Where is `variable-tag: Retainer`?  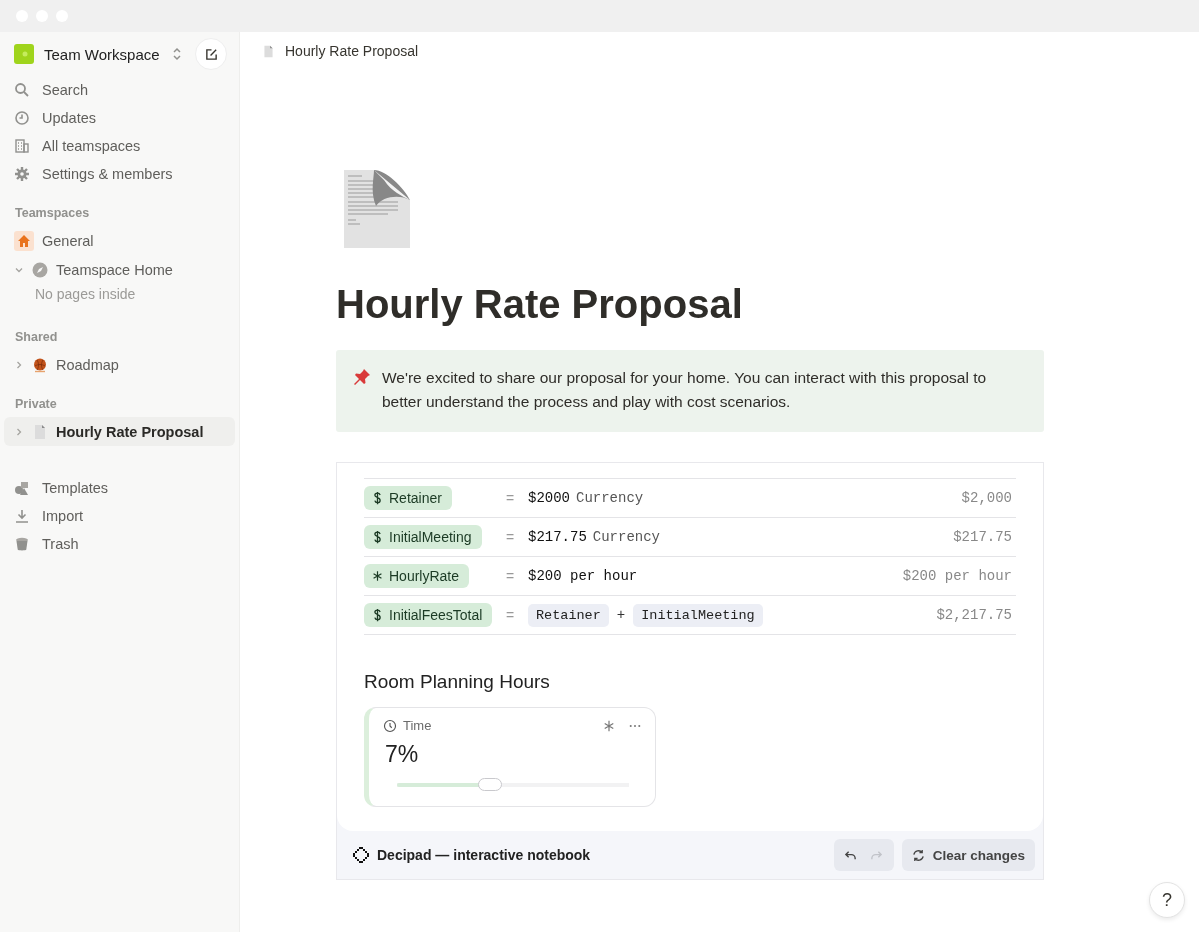
variable-tag: Retainer is located at coordinates (408, 498).